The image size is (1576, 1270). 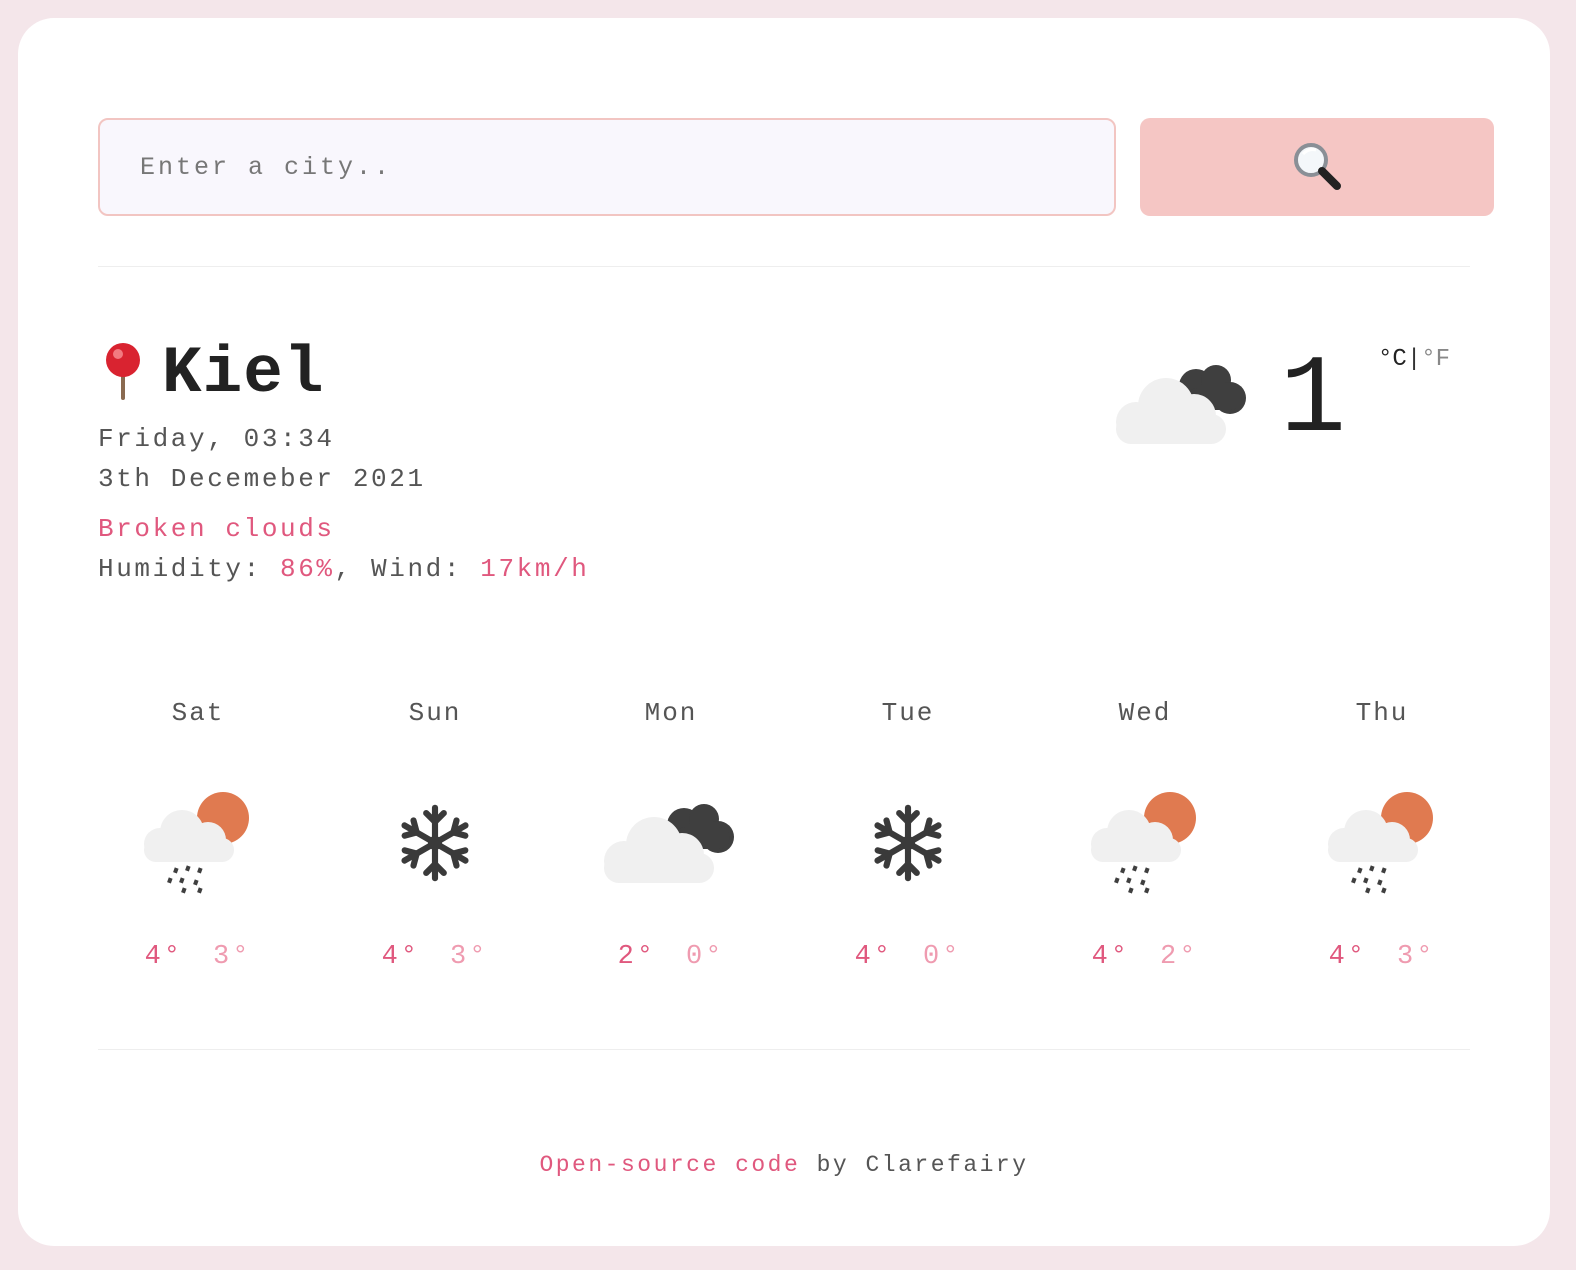 I want to click on pushpin-icon, so click(x=123, y=373).